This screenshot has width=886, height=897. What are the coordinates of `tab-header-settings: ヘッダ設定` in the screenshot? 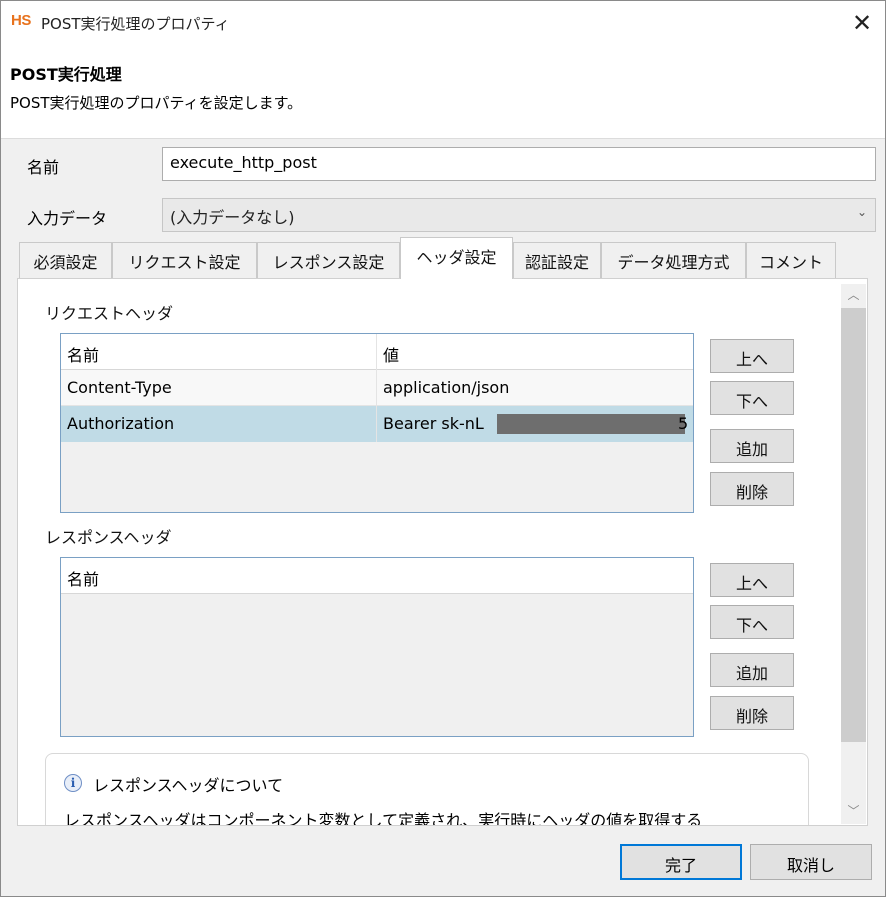 It's located at (456, 258).